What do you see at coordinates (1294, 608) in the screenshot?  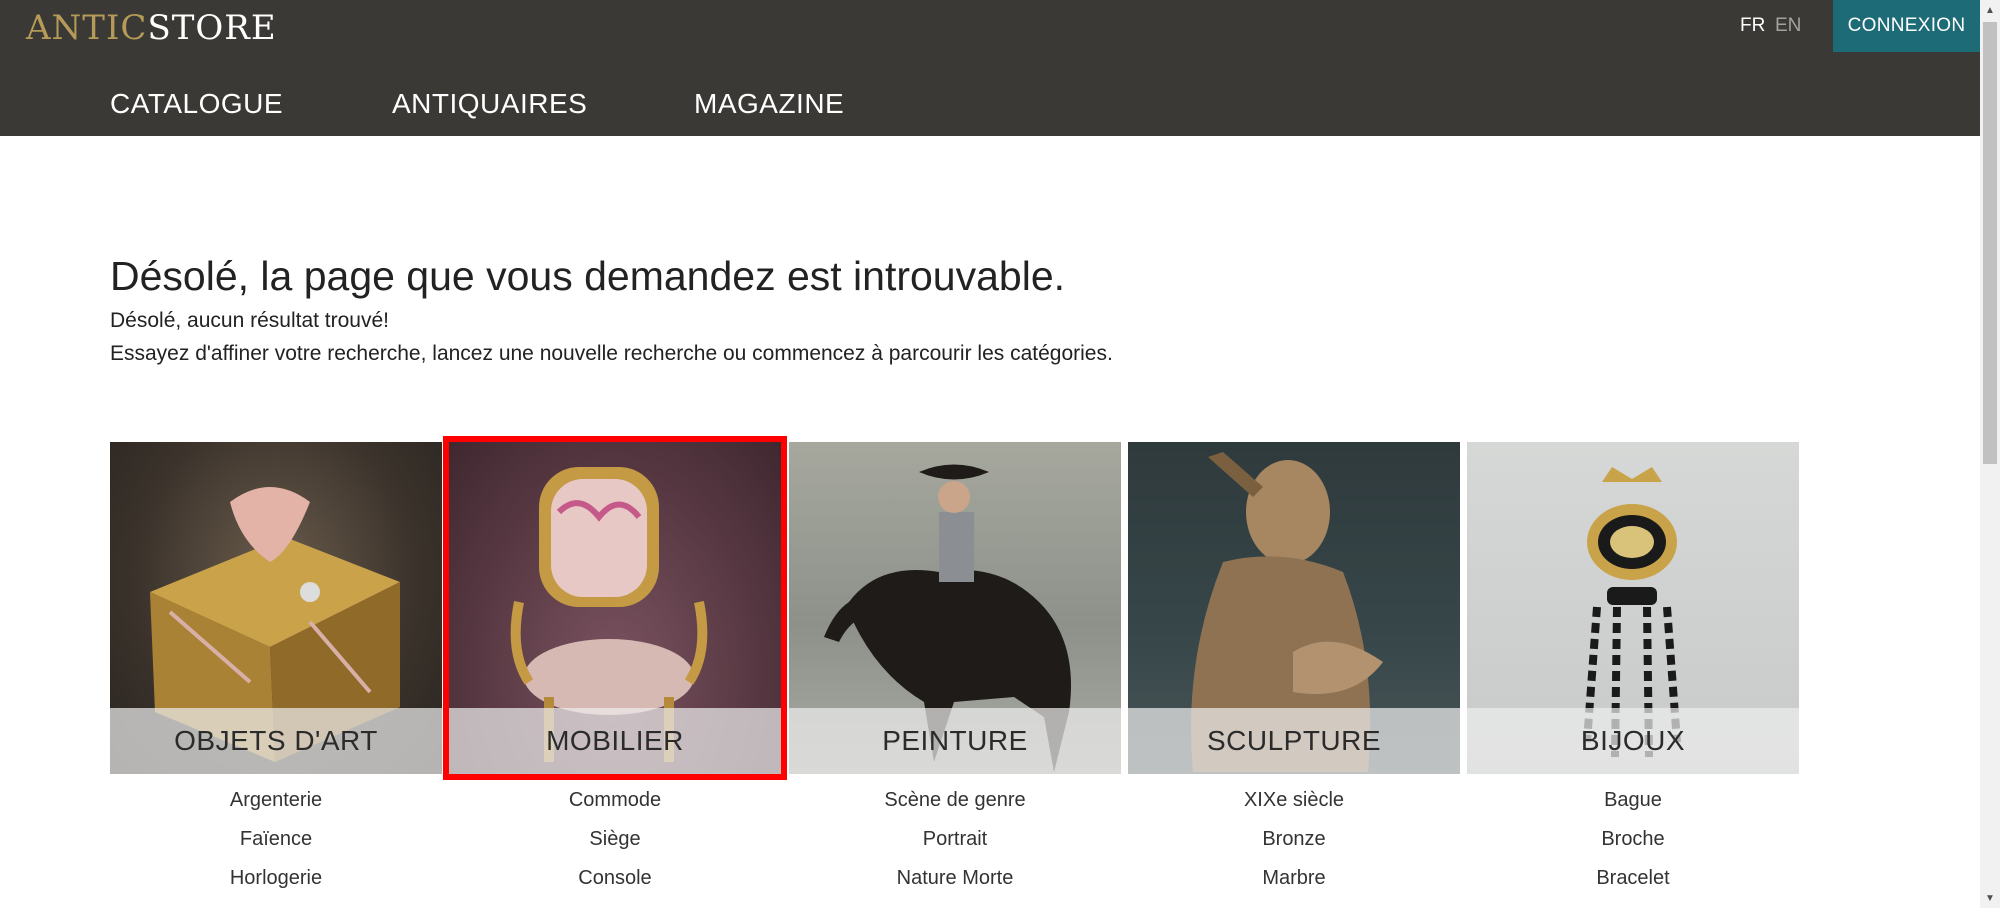 I see `category-card-sculpture: SCULPTURE` at bounding box center [1294, 608].